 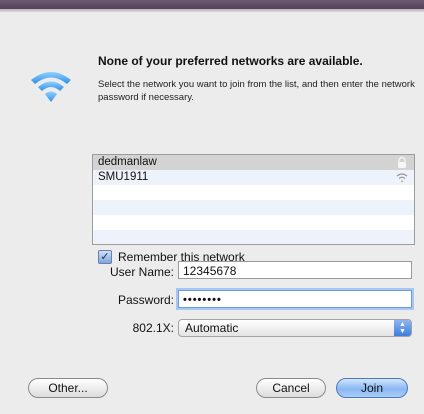 What do you see at coordinates (291, 388) in the screenshot?
I see `cancel-button: Cancel` at bounding box center [291, 388].